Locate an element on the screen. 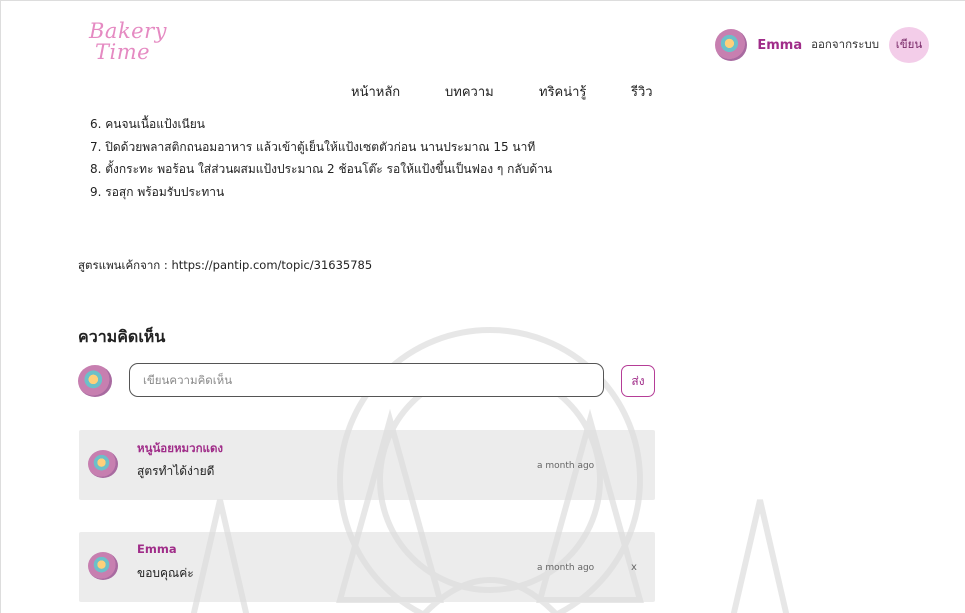 The width and height of the screenshot is (965, 613). delete-comment-button: x is located at coordinates (634, 567).